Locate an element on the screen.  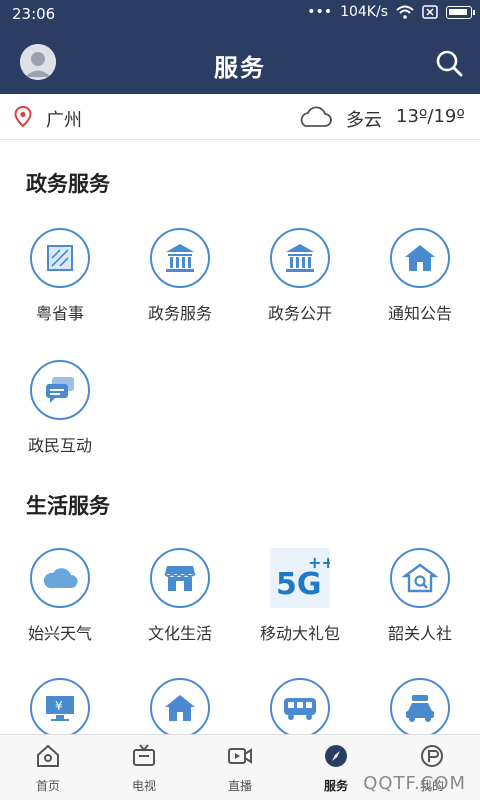
service-label: 移动大礼包 is located at coordinates (299, 633).